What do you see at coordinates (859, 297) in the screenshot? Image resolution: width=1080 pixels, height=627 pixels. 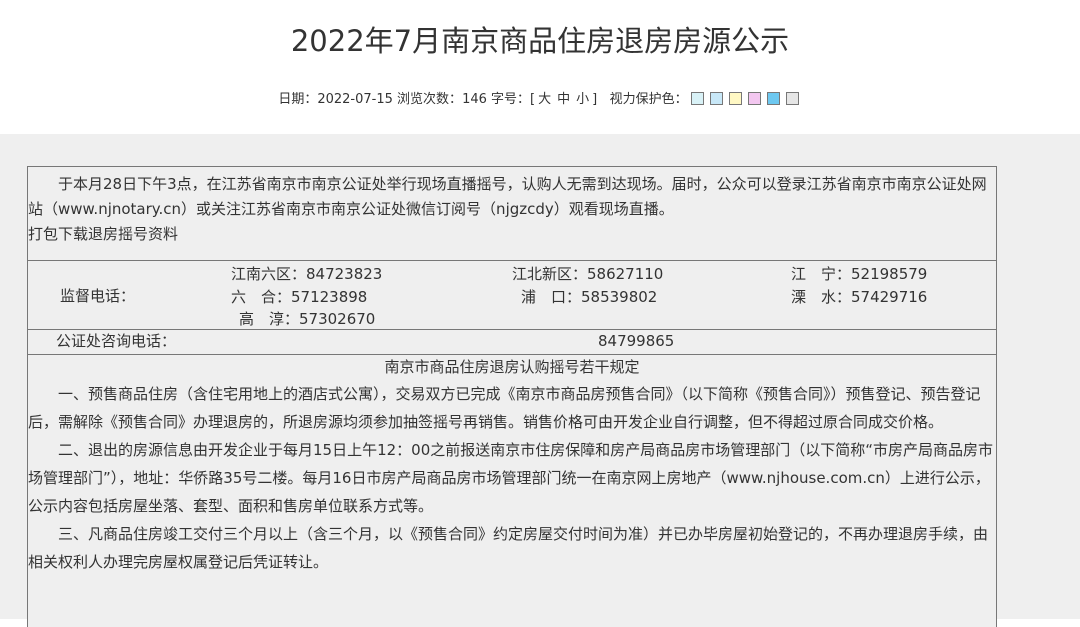 I see `phone-lishui: 溧 水：57429716` at bounding box center [859, 297].